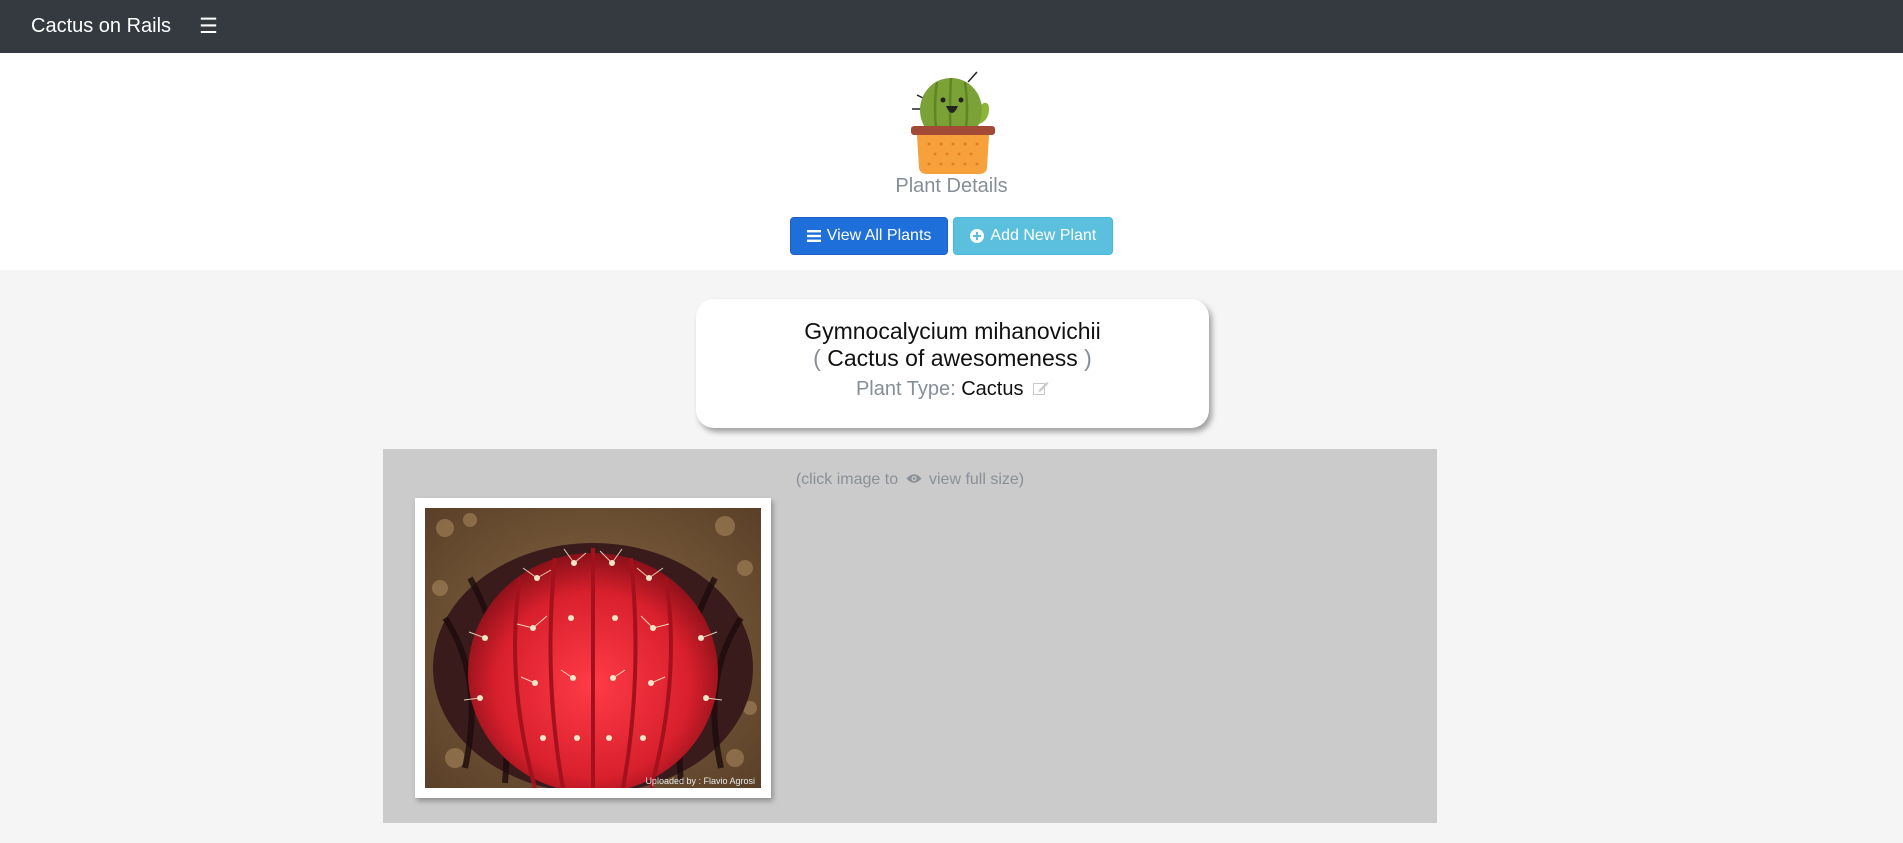  Describe the element at coordinates (879, 235) in the screenshot. I see `view-all-plants-label: View All Plants` at that location.